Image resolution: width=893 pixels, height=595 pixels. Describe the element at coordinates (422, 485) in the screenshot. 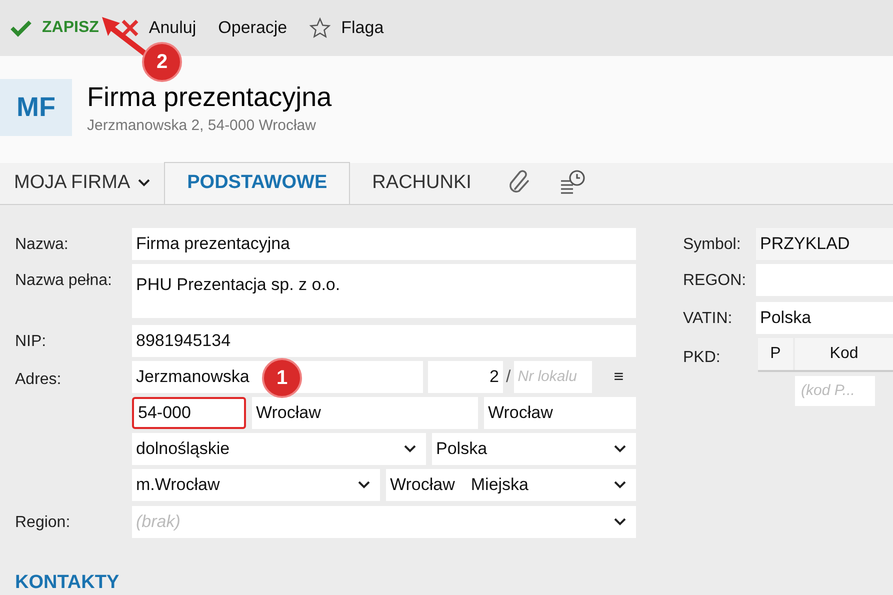

I see `commune-name: Wrocław` at that location.